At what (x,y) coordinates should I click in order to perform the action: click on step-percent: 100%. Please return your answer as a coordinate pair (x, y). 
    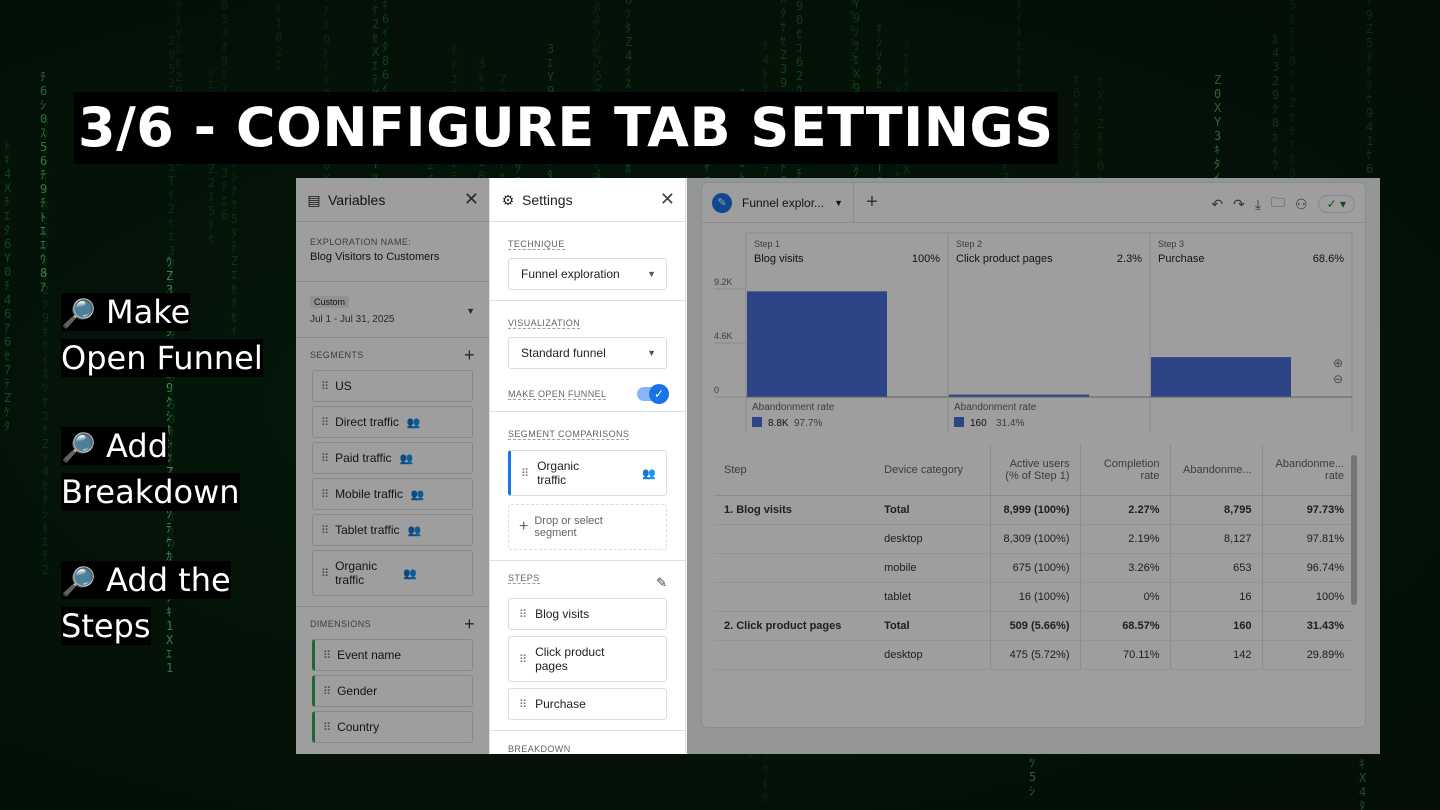
    Looking at the image, I should click on (926, 259).